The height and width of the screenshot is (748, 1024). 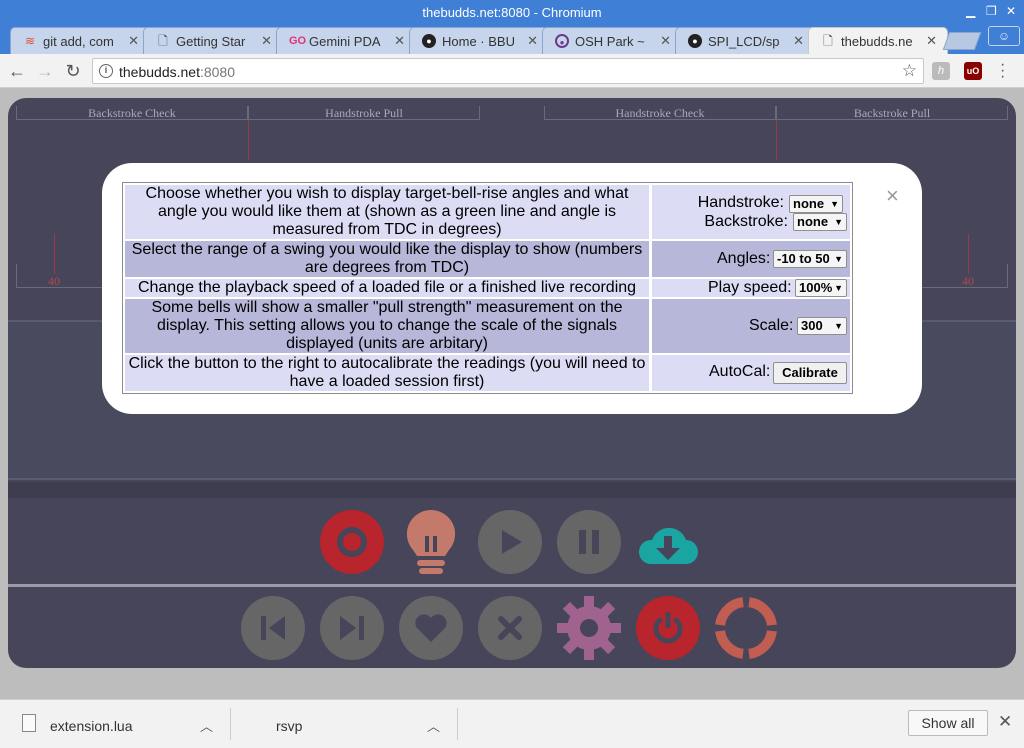 I want to click on calibrate-button: Calibrate, so click(x=810, y=373).